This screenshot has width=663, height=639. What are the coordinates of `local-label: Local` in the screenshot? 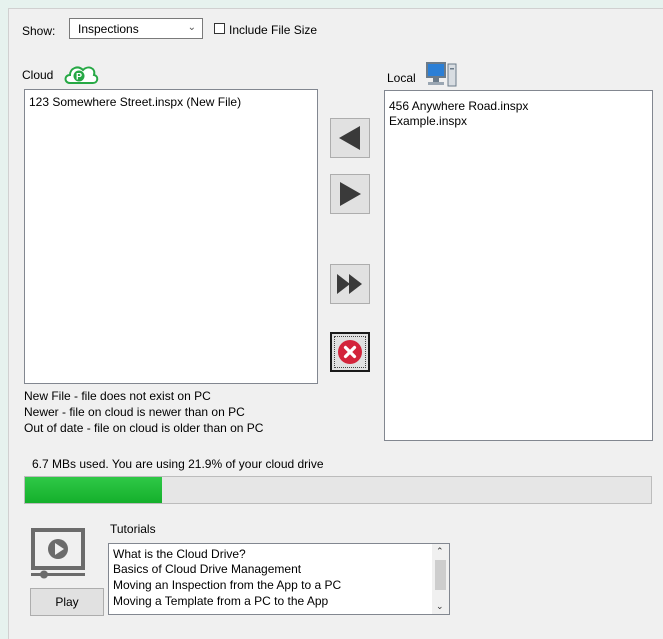 It's located at (401, 78).